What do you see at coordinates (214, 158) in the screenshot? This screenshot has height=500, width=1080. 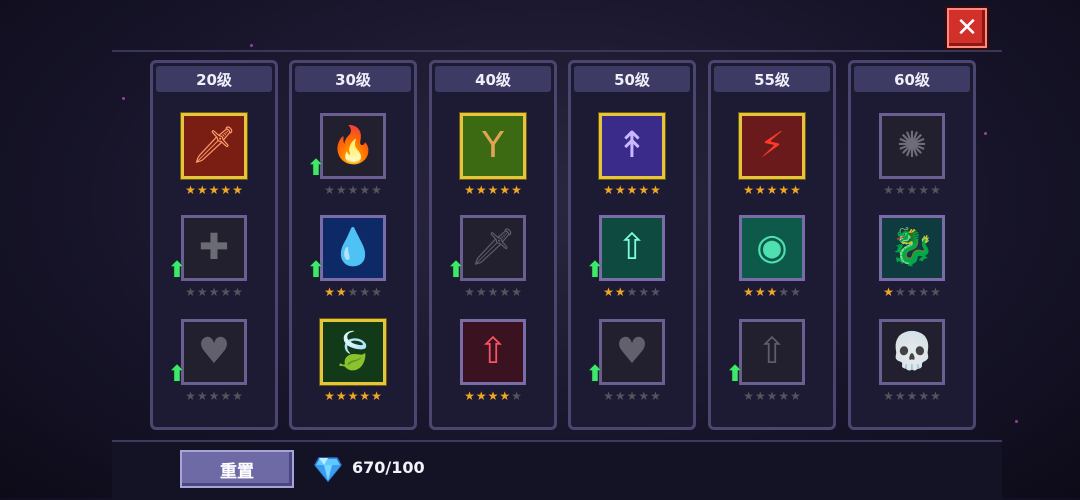 I see `skill-slot: 🗡 ★ ★ ★ ★ ★` at bounding box center [214, 158].